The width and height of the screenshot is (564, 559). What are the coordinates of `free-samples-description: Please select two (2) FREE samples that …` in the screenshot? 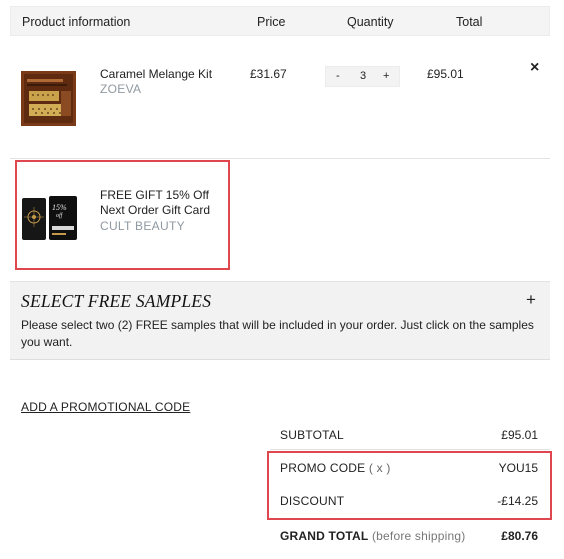 It's located at (277, 333).